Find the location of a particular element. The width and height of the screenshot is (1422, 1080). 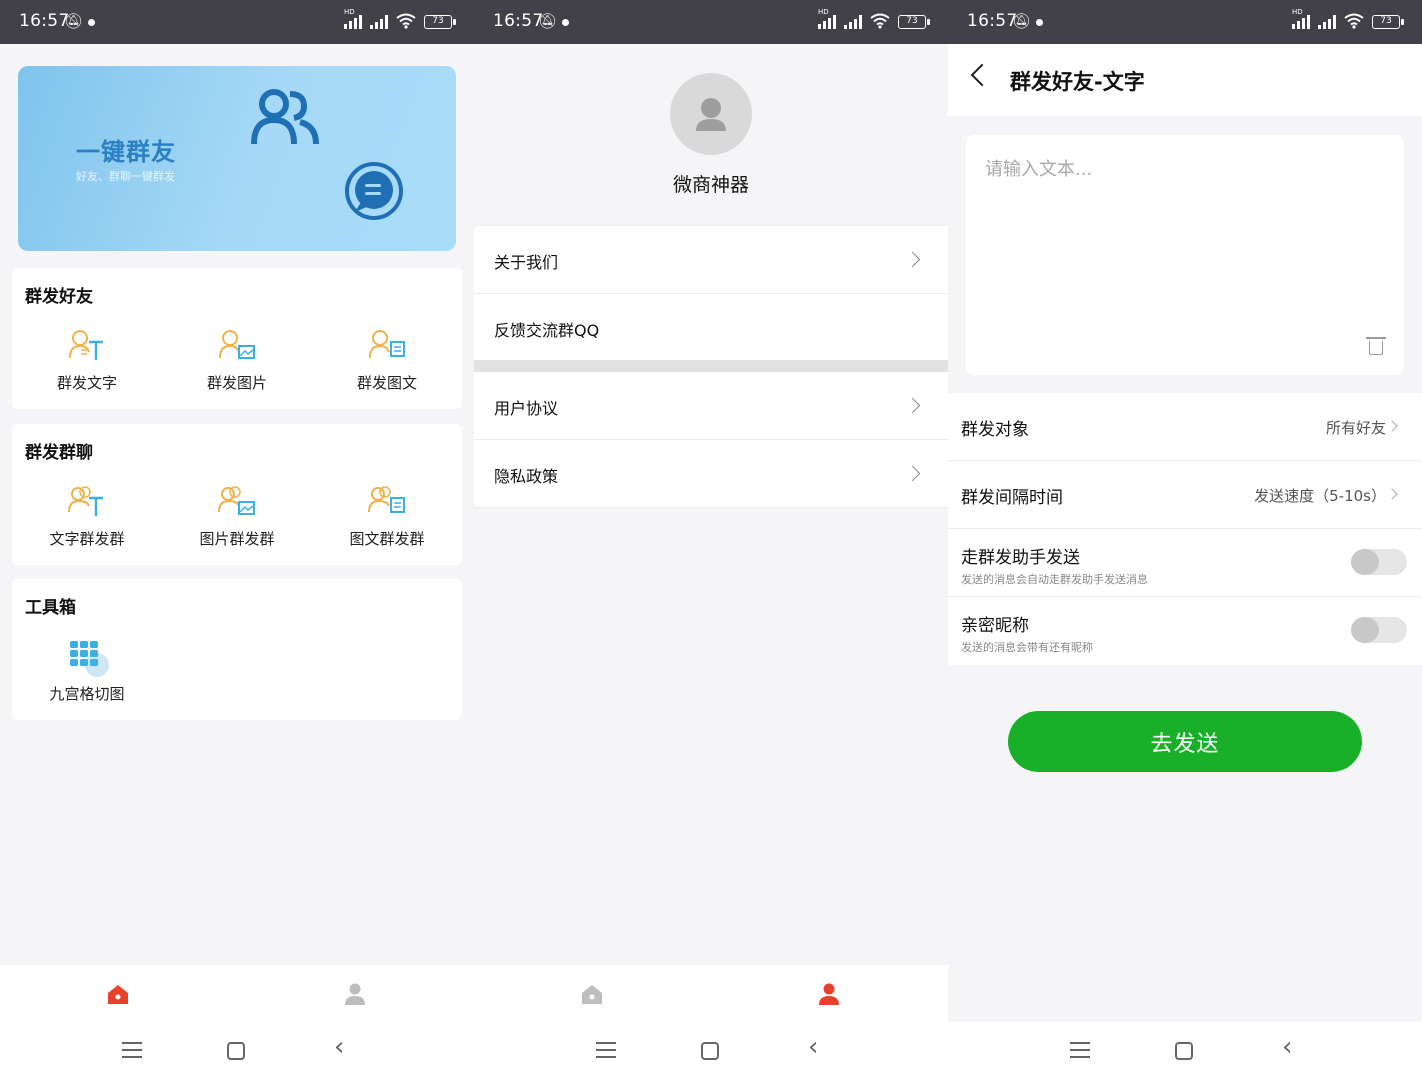

menu-item-about: 关于我们 is located at coordinates (711, 260).